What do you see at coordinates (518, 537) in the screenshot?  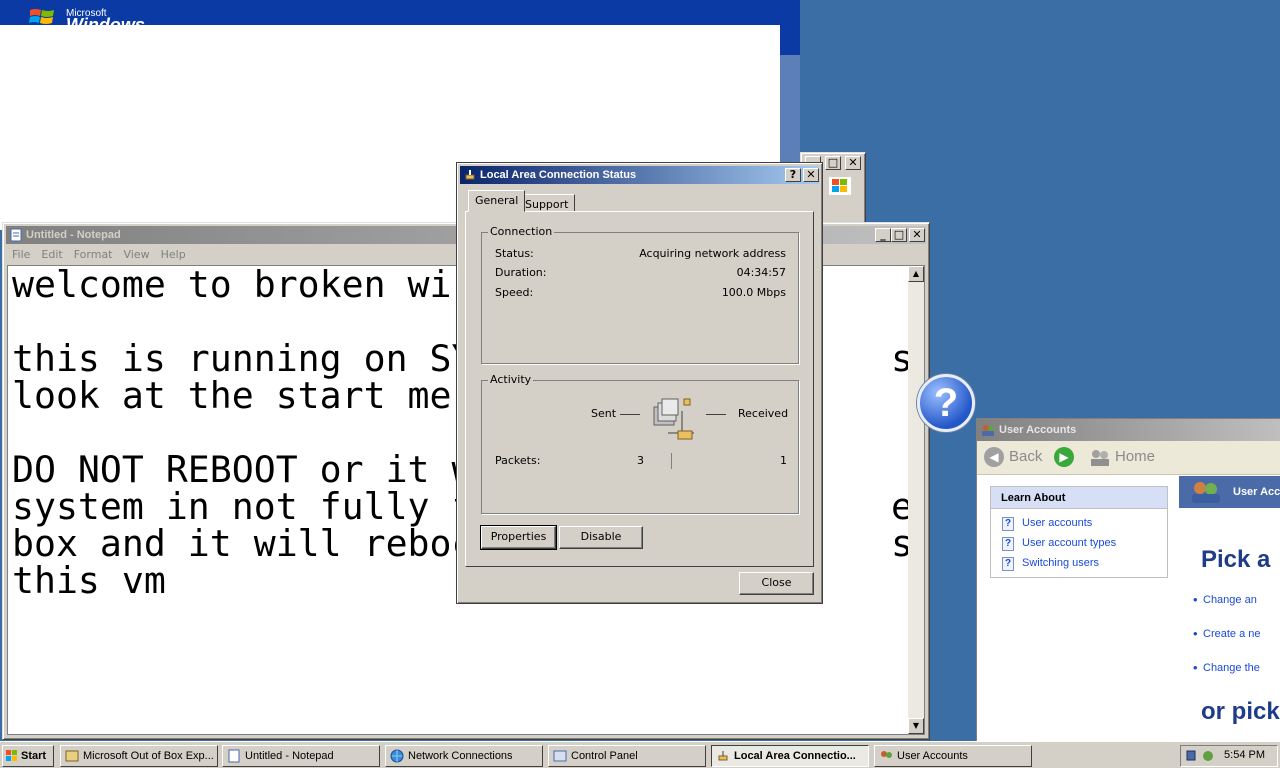 I see `properties-button: Properties` at bounding box center [518, 537].